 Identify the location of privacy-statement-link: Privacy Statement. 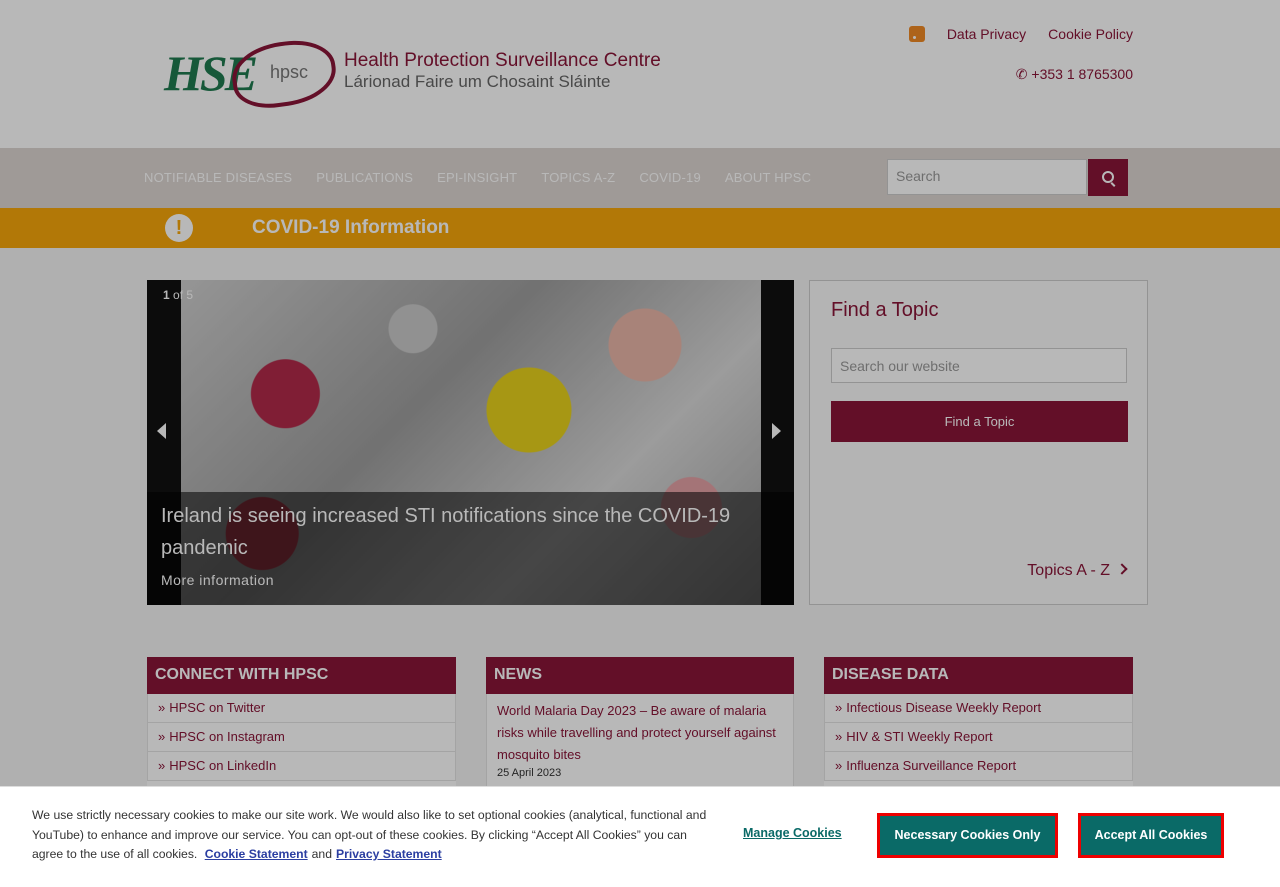
(389, 854).